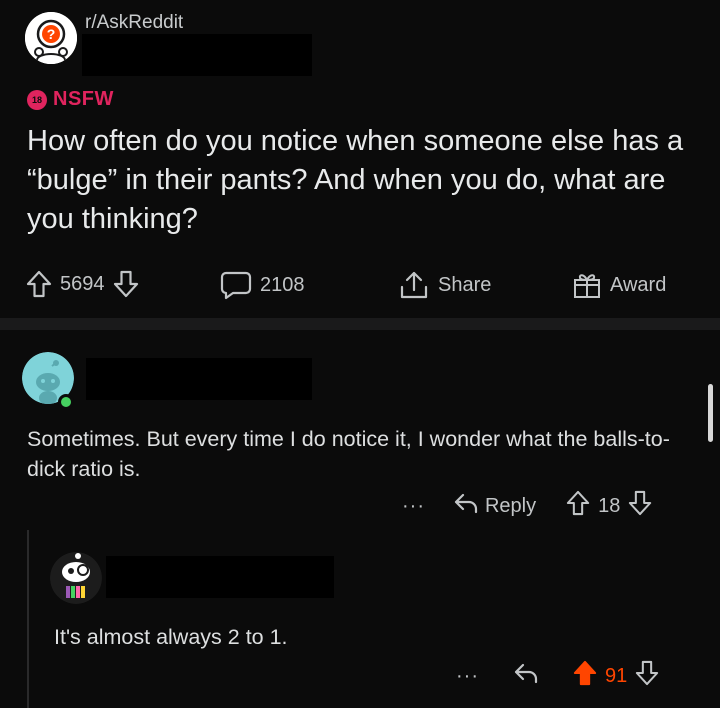  I want to click on comment-bubble-icon, so click(236, 285).